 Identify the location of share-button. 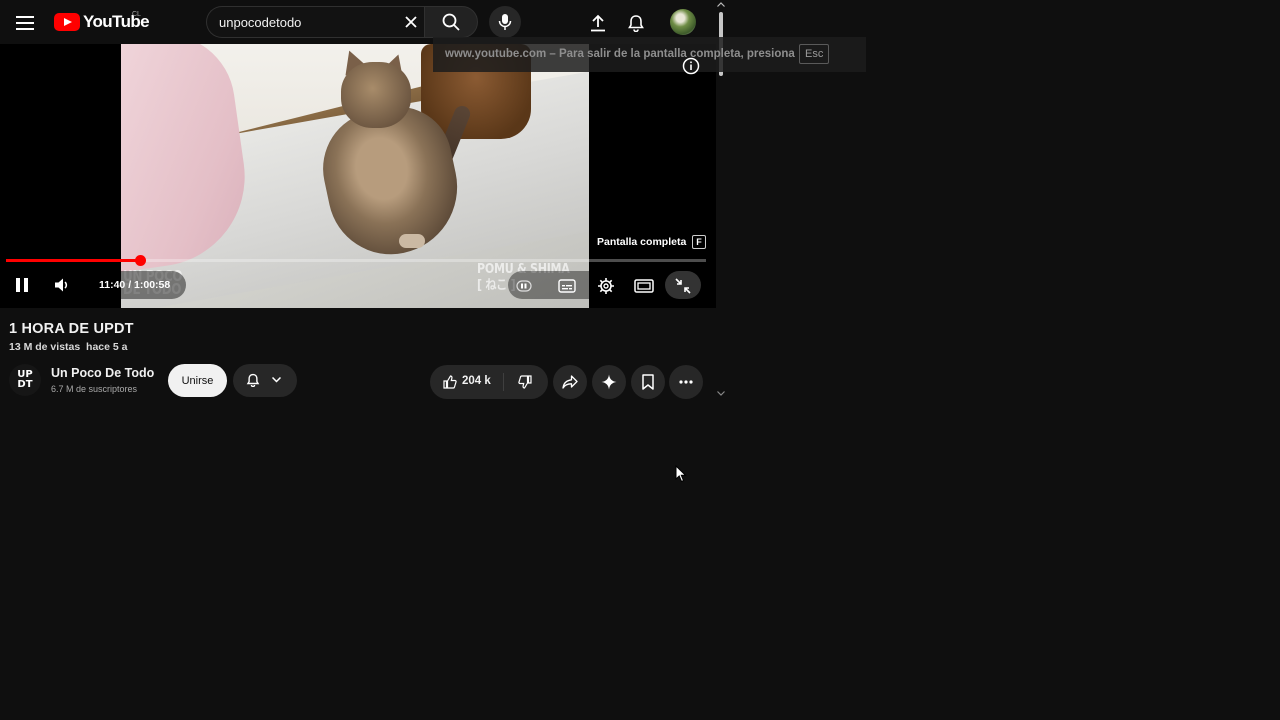
(570, 382).